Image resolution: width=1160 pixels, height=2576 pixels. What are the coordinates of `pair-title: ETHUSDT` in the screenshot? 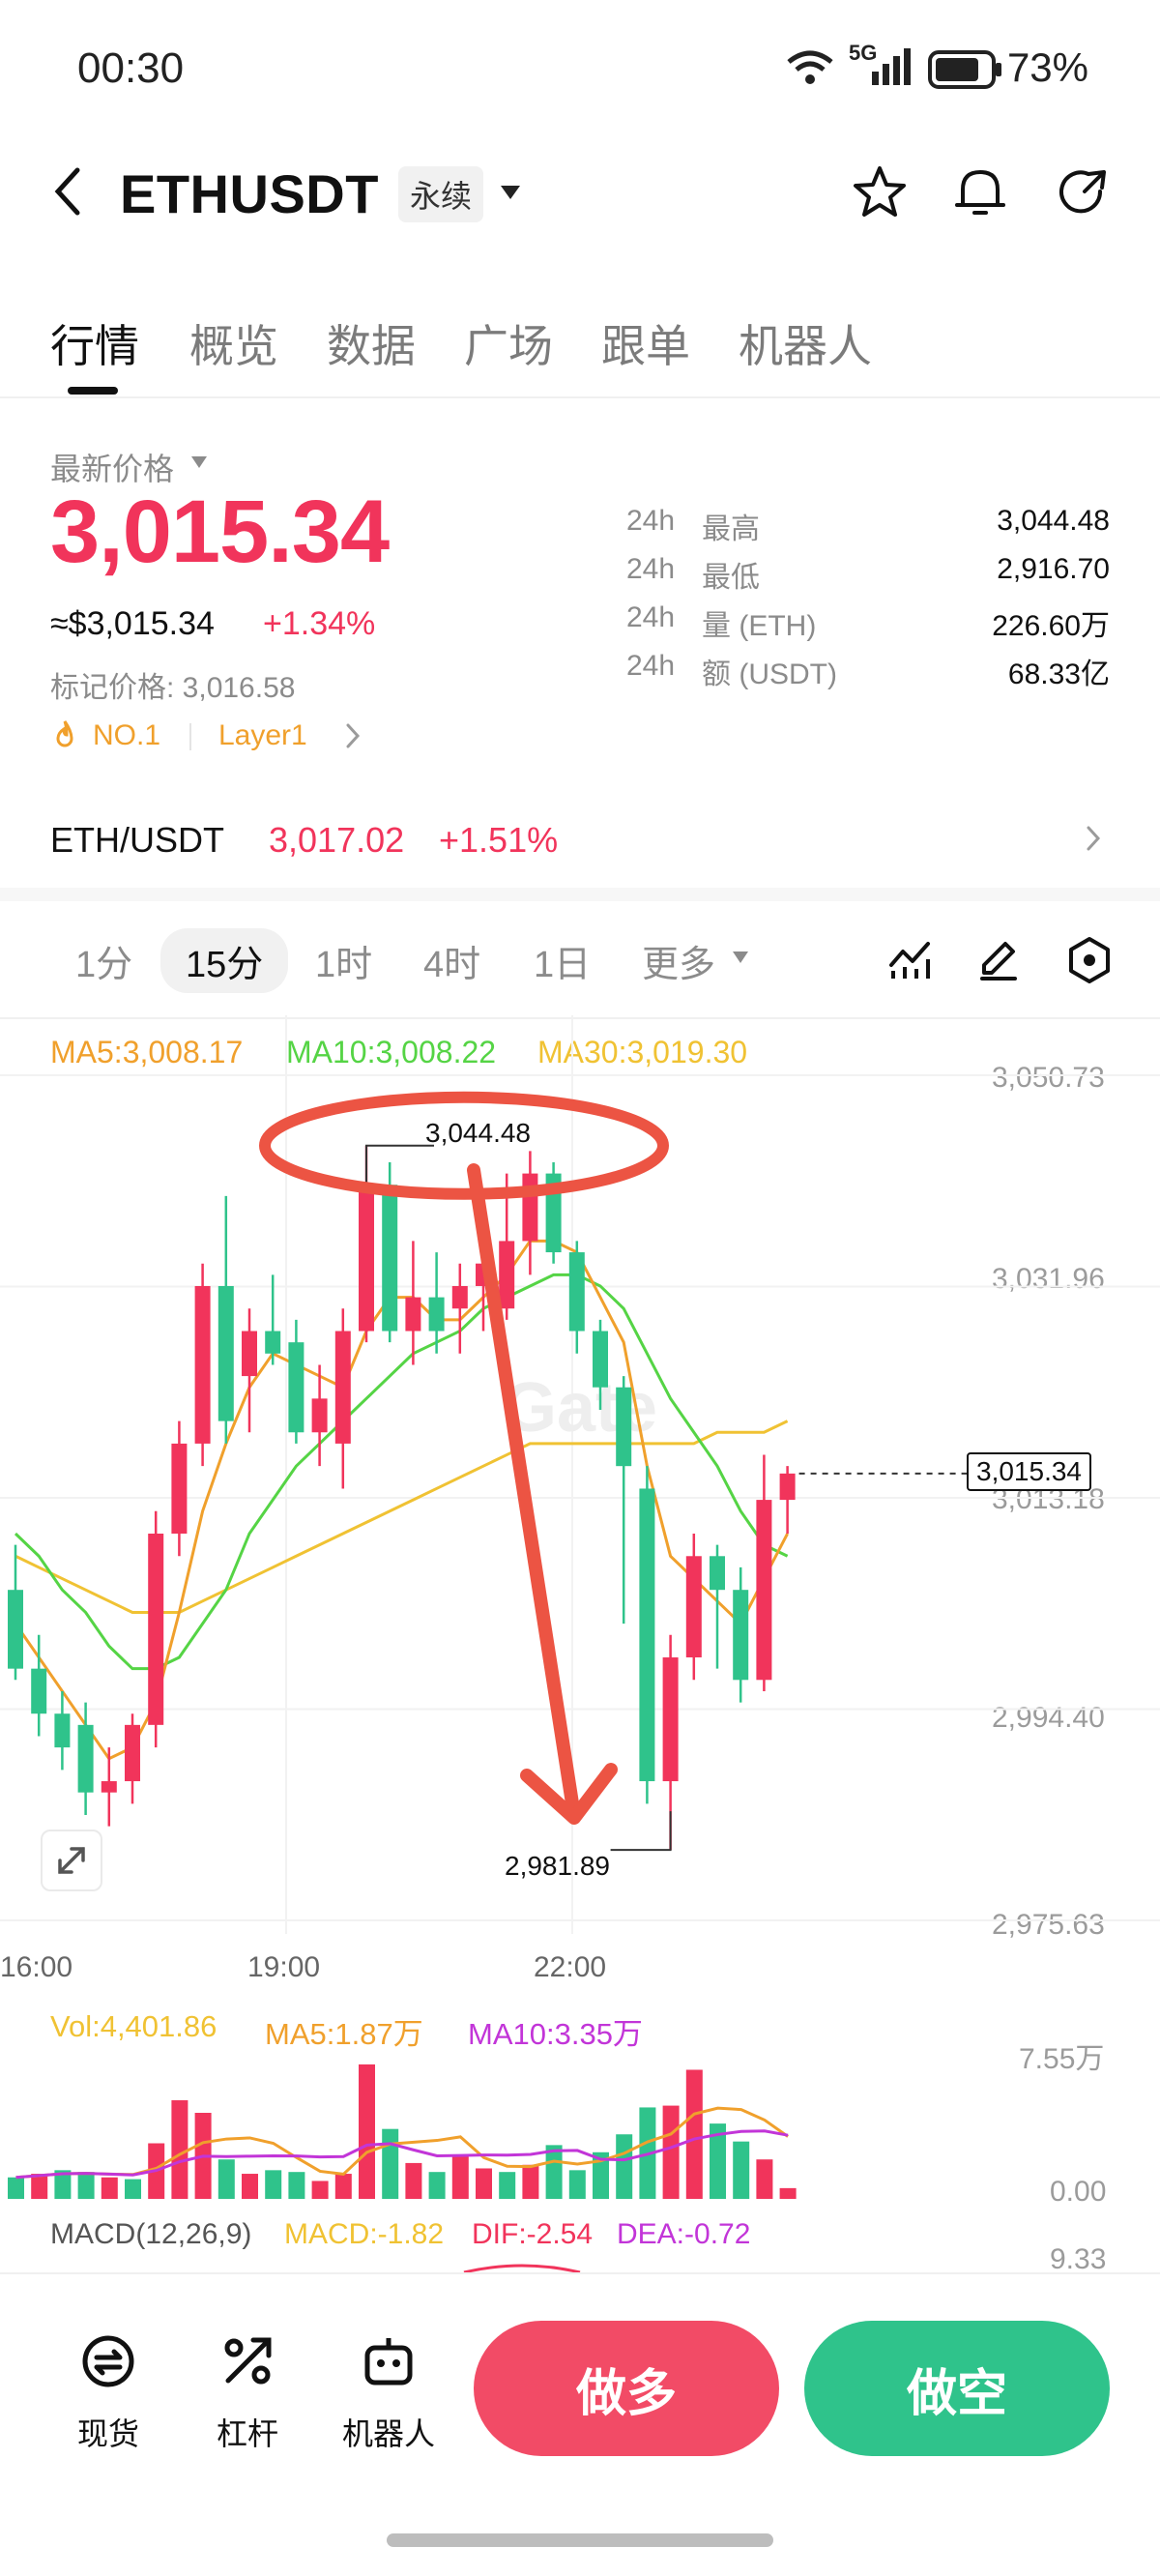 It's located at (250, 193).